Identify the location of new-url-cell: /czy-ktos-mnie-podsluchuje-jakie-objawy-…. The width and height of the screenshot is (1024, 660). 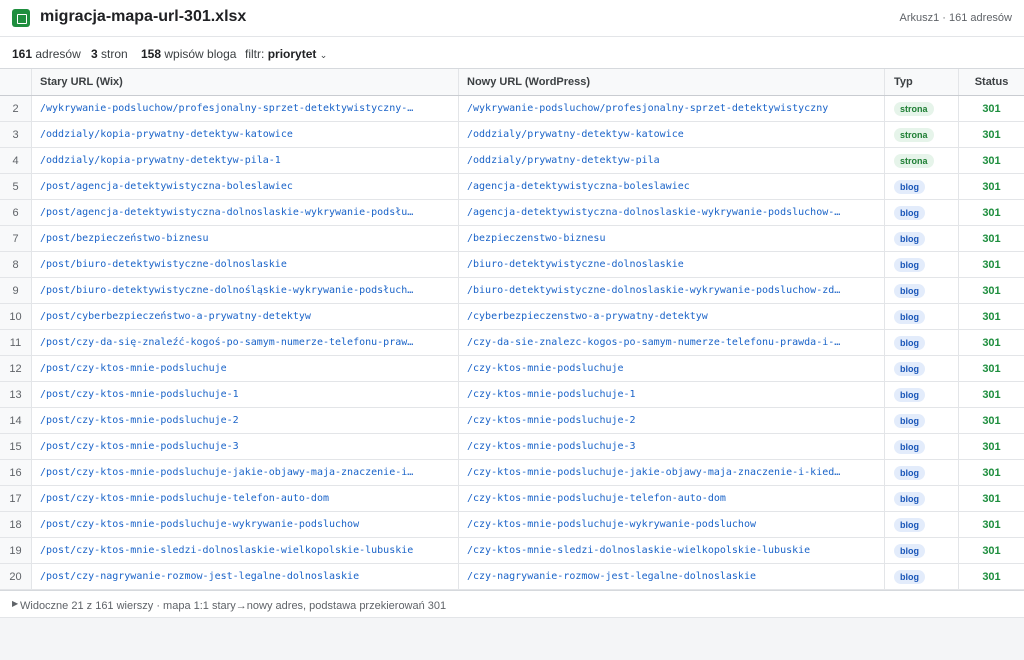
(672, 472).